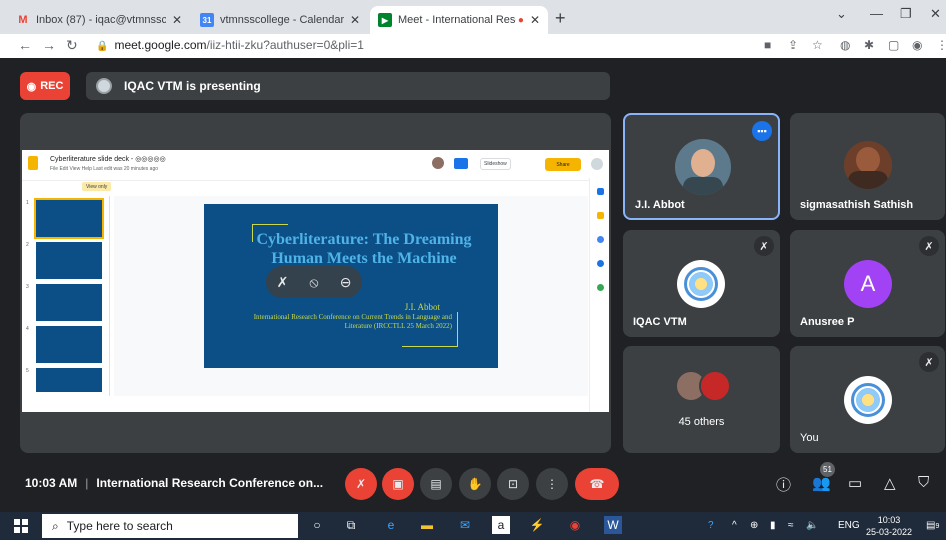  I want to click on slide-author: J.I. Abbot, so click(422, 307).